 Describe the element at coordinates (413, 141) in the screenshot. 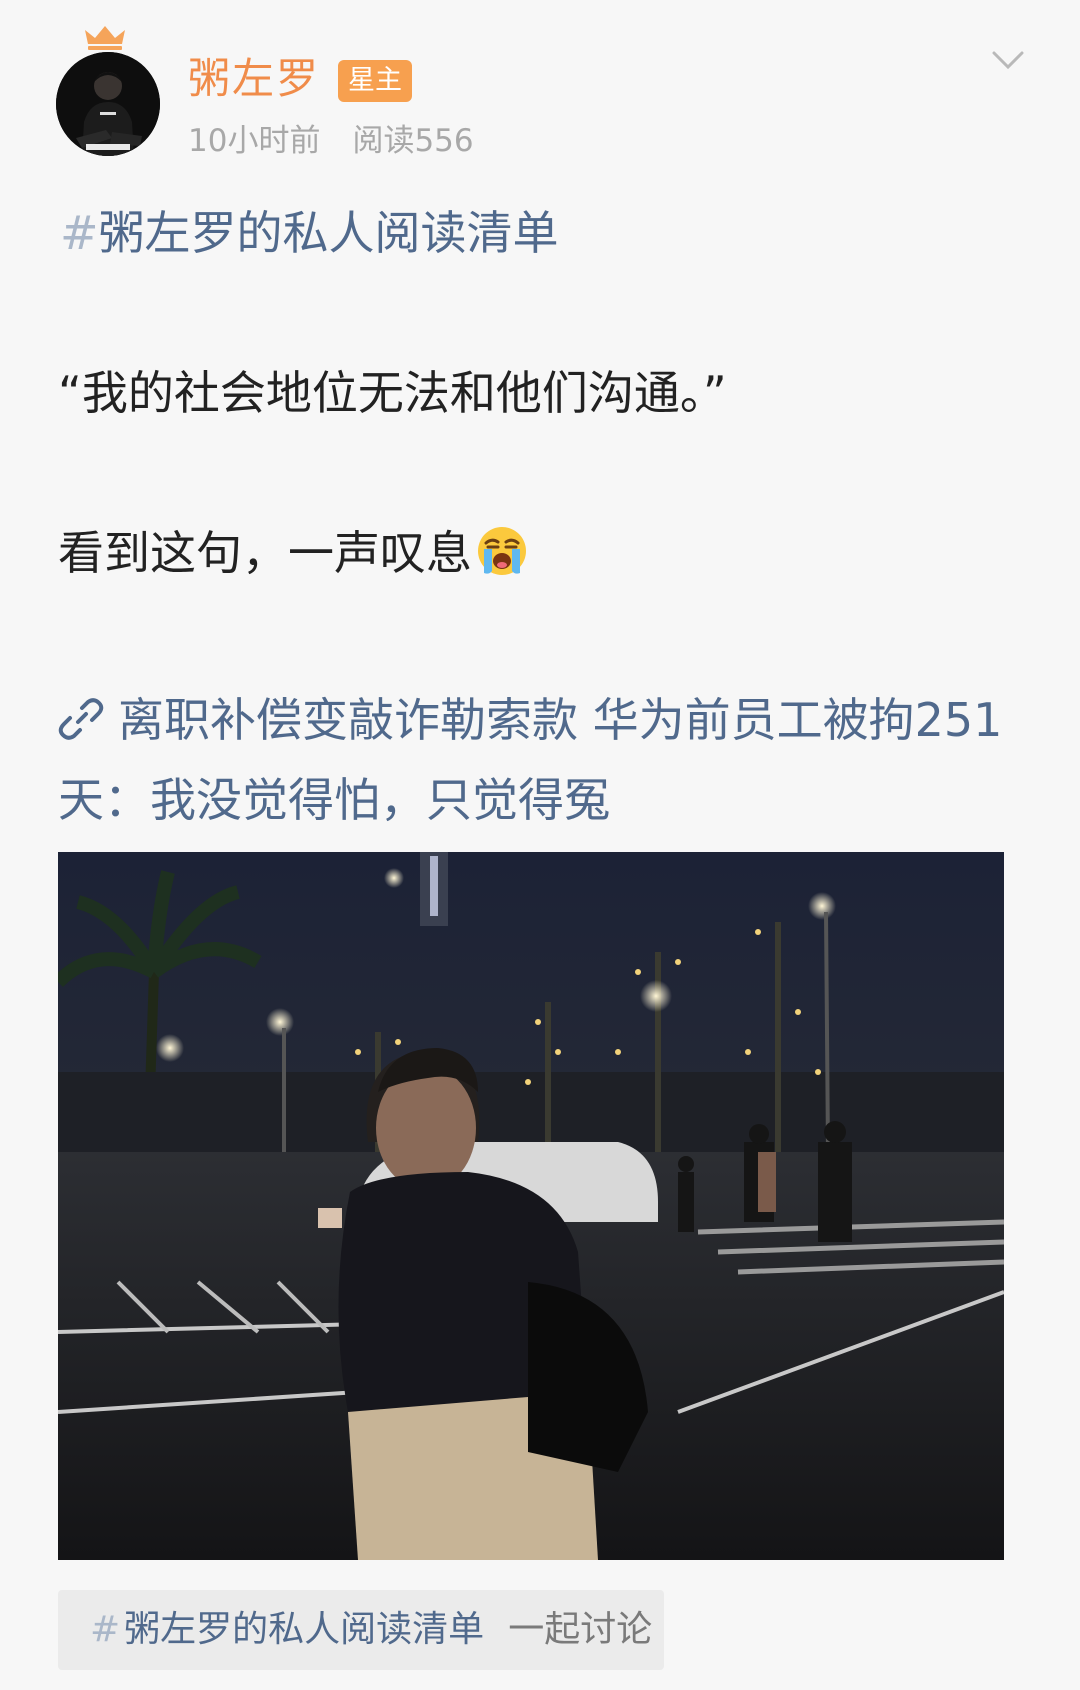

I see `read-count: 阅读556` at that location.